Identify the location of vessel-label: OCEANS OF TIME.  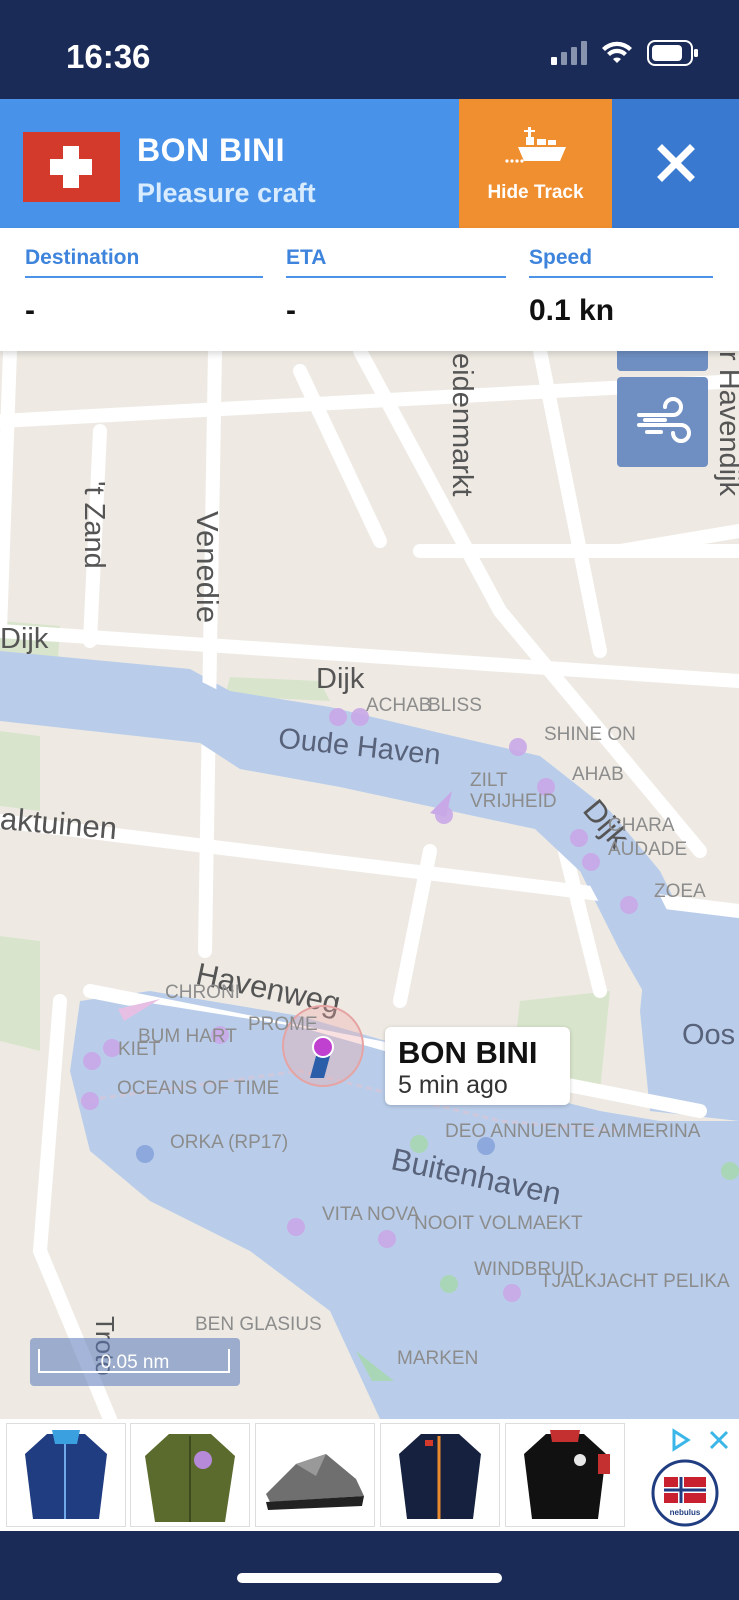
(198, 1088).